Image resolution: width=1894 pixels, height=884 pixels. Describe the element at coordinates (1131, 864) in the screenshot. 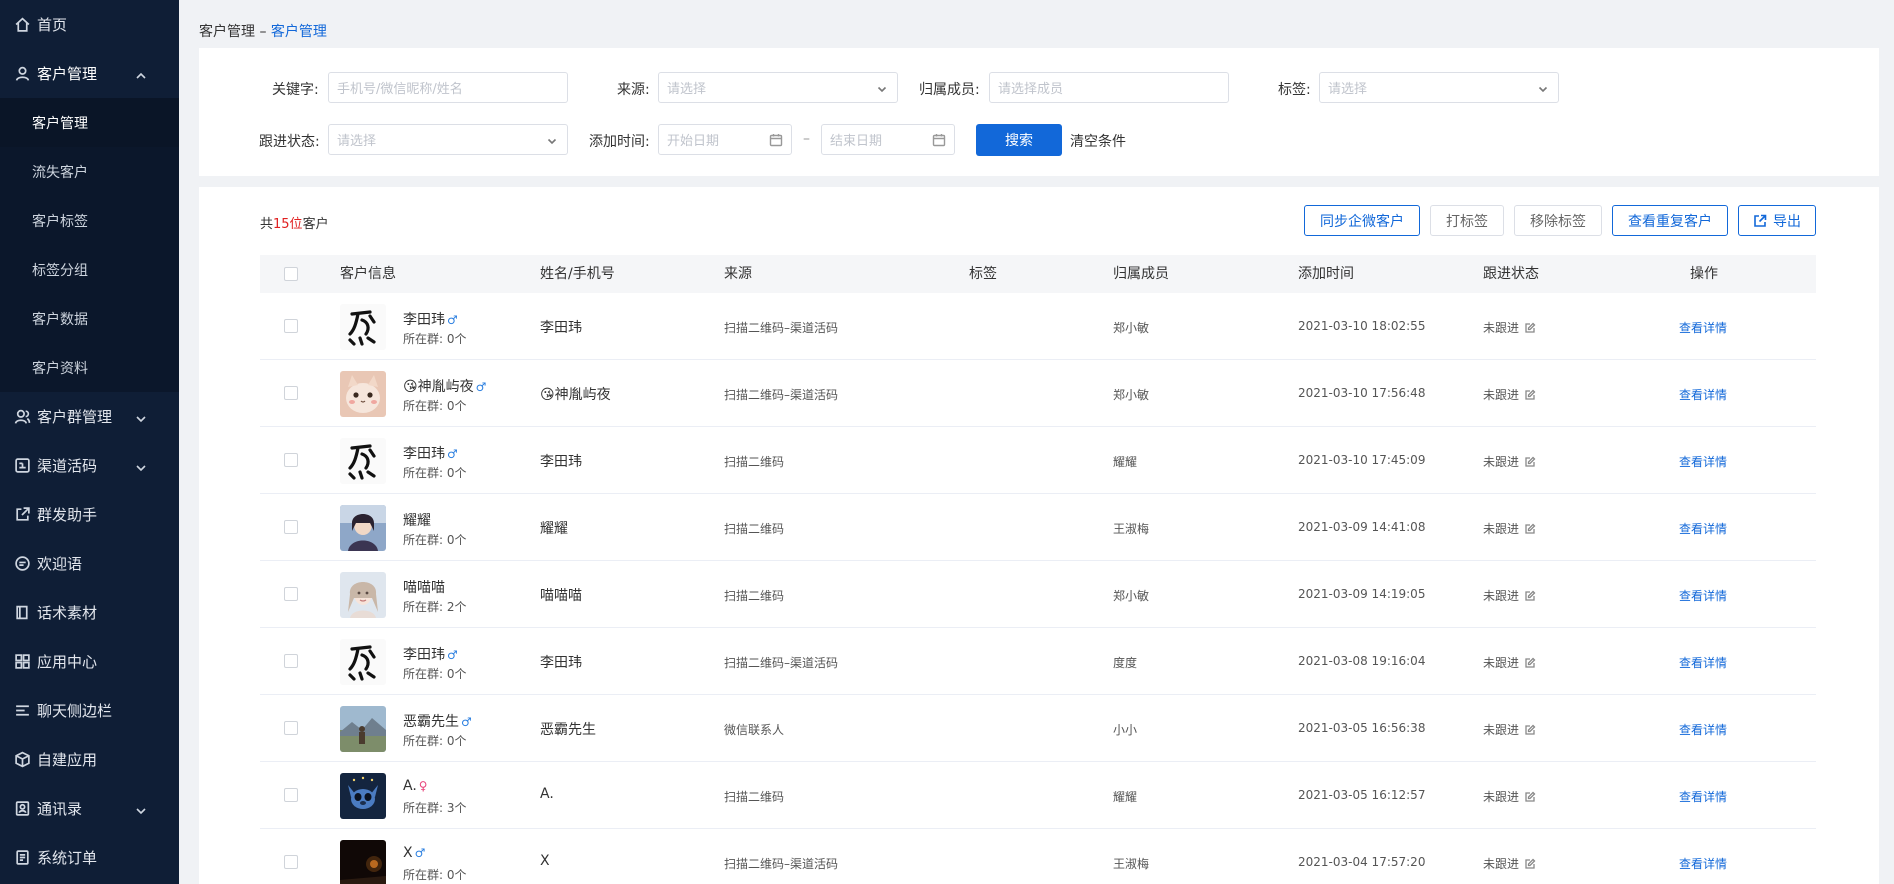

I see `owner-member: 王淑梅` at that location.